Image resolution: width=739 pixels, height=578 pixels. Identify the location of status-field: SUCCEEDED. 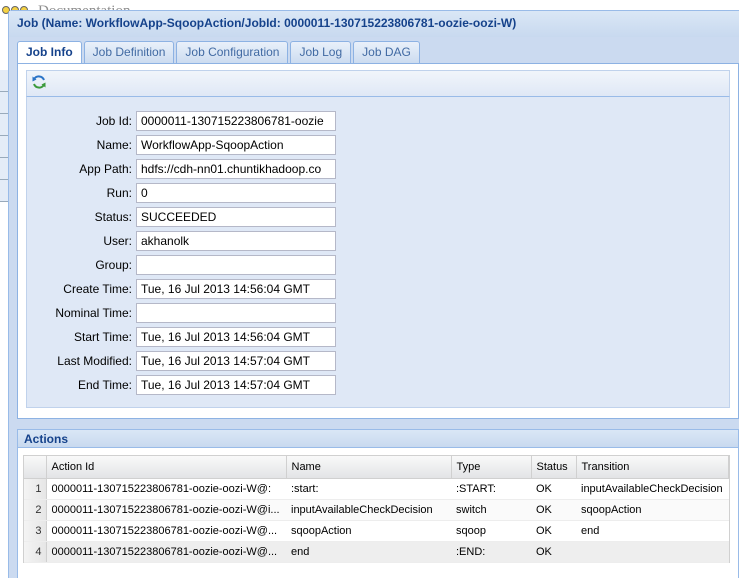
(236, 217).